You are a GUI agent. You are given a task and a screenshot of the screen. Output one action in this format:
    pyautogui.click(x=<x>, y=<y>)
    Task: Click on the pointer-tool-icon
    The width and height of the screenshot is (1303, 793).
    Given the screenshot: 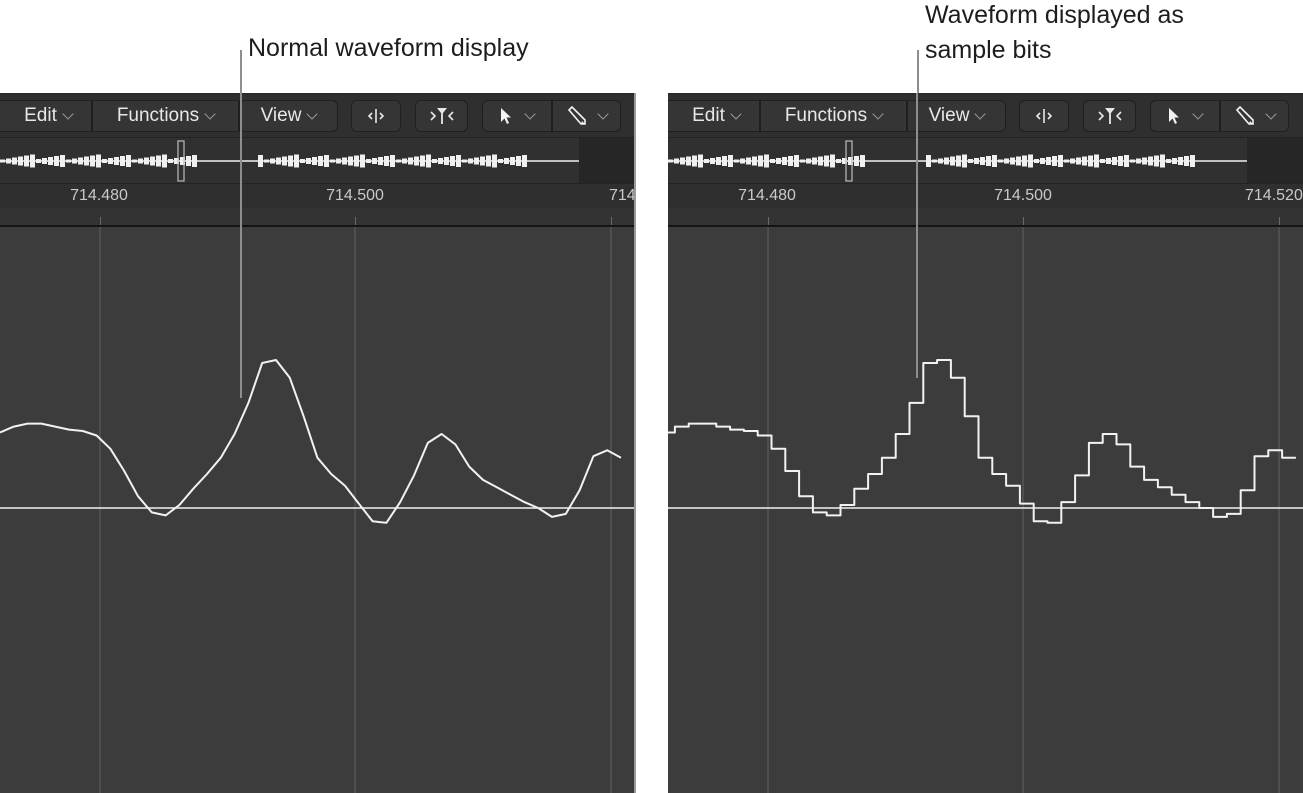 What is the action you would take?
    pyautogui.click(x=1174, y=116)
    